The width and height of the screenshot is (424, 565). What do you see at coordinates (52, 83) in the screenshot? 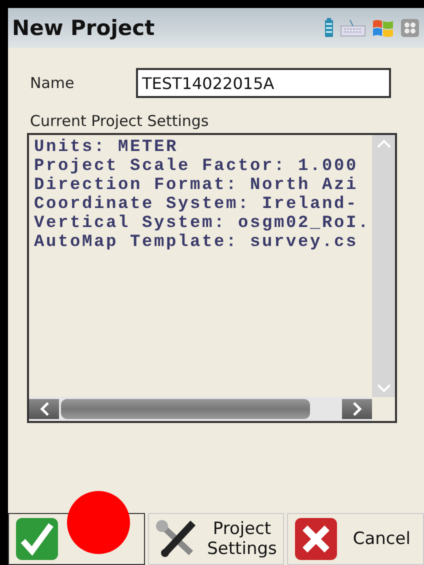
I see `name-label: Name` at bounding box center [52, 83].